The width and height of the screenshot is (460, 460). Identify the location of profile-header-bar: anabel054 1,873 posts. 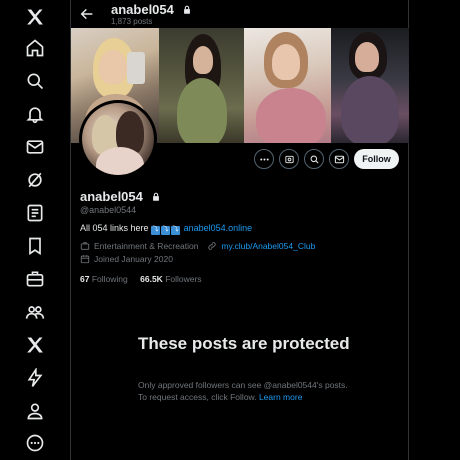
(240, 14).